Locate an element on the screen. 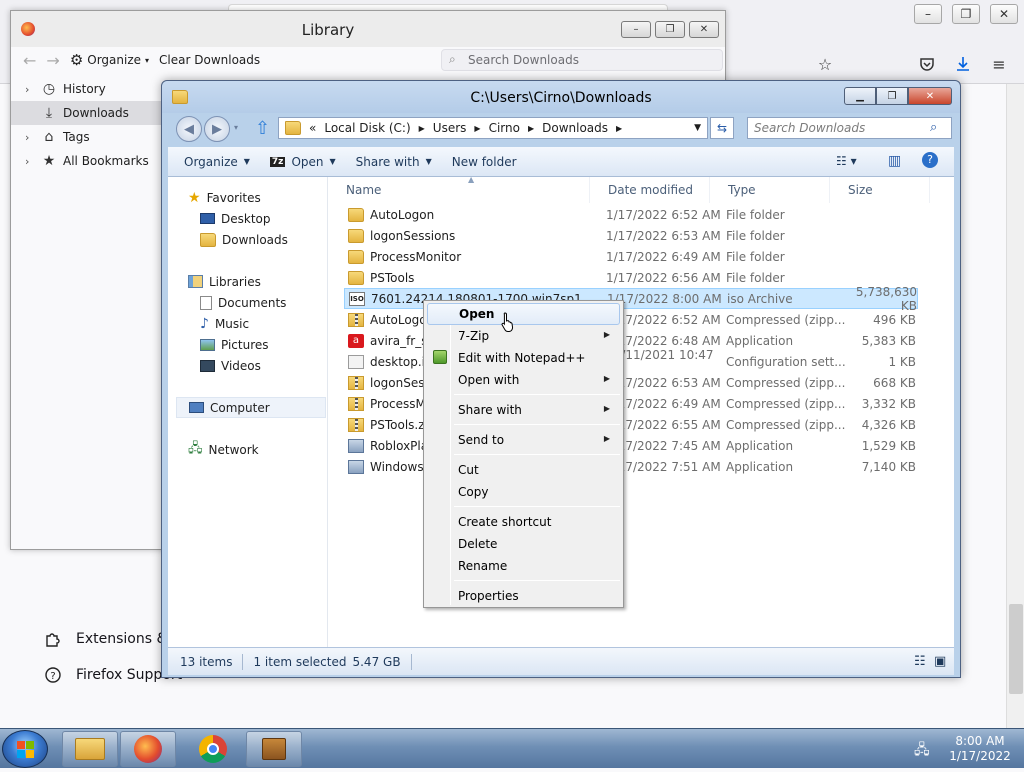  menu-item-rename: Rename is located at coordinates (523, 566).